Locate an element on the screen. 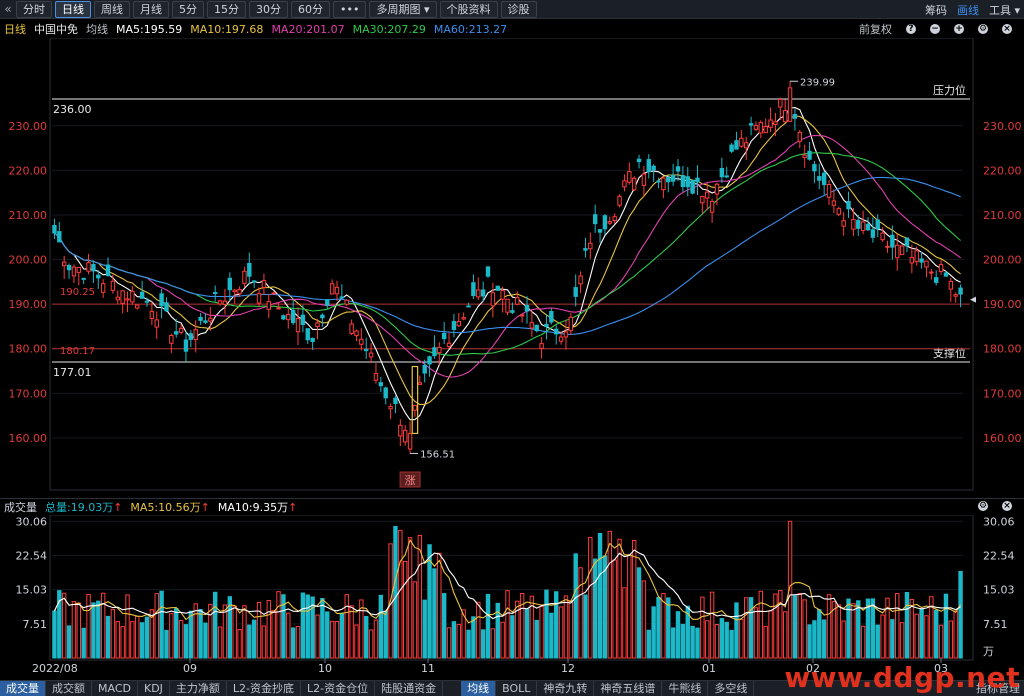 The image size is (1024, 696). overlay-tab: 牛熊线 is located at coordinates (685, 688).